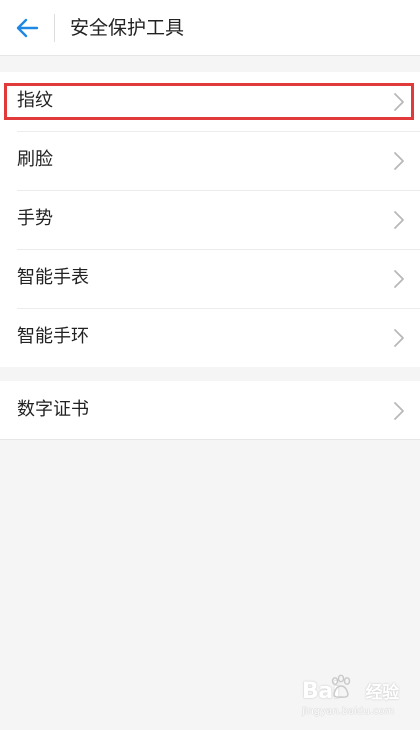 The image size is (420, 730). I want to click on list-item-fingerprint: 指纹, so click(210, 101).